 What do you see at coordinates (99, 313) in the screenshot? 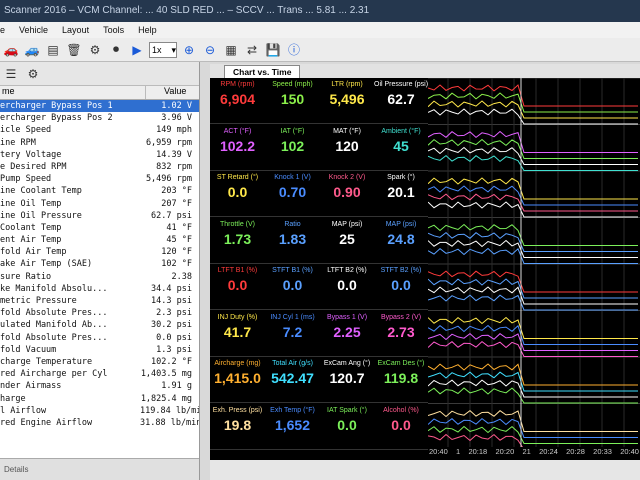
I see `parameter-row: fold Absolute Pres... 2.3 psi` at bounding box center [99, 313].